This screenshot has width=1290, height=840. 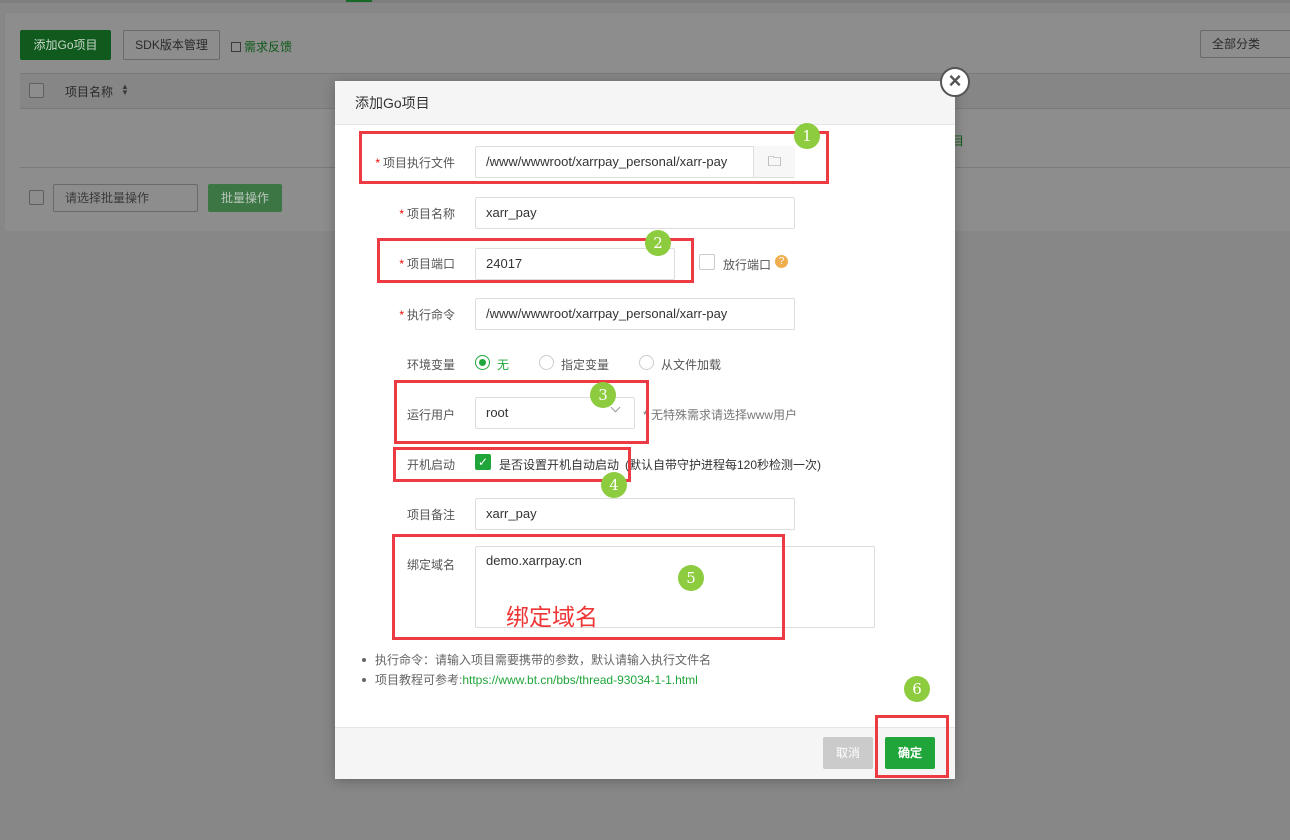 I want to click on feedback-label: 需求反馈, so click(x=268, y=47).